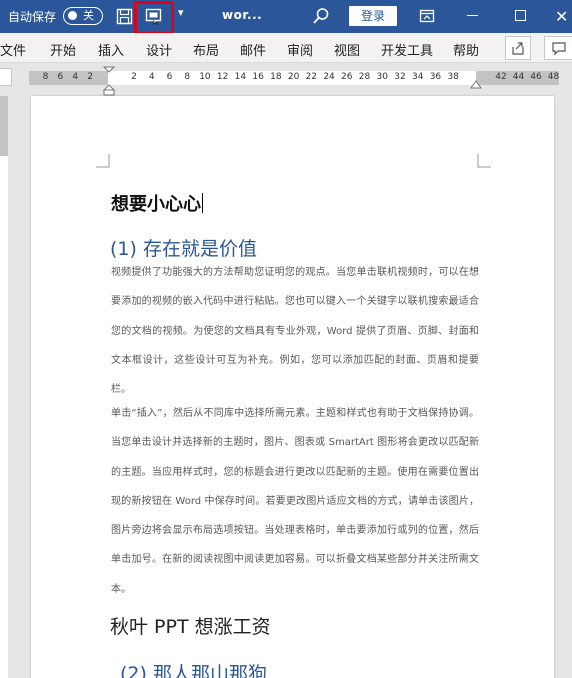 Image resolution: width=572 pixels, height=678 pixels. I want to click on close-icon: ✕, so click(561, 16).